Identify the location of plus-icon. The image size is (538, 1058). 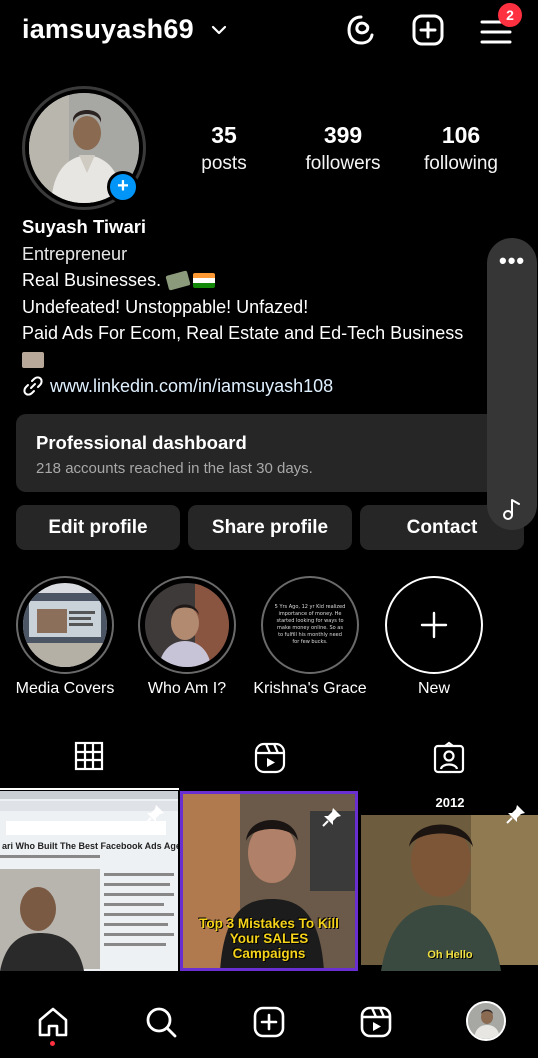
(434, 625).